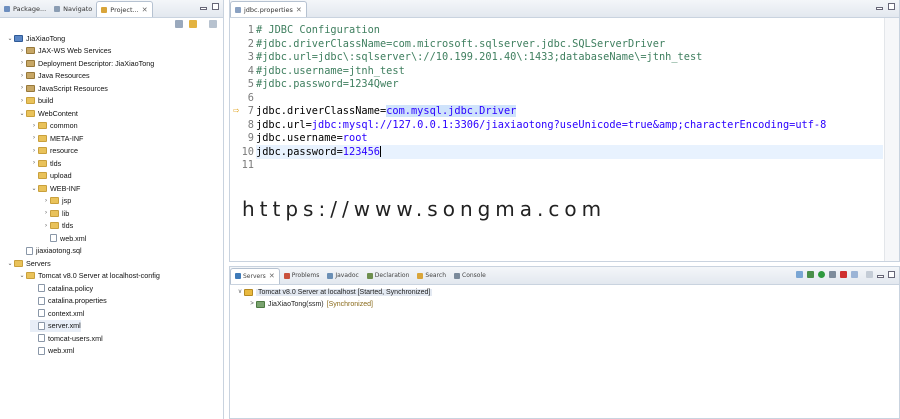 The image size is (900, 419). I want to click on tree-item: › JAX-WS Web Services, so click(64, 51).